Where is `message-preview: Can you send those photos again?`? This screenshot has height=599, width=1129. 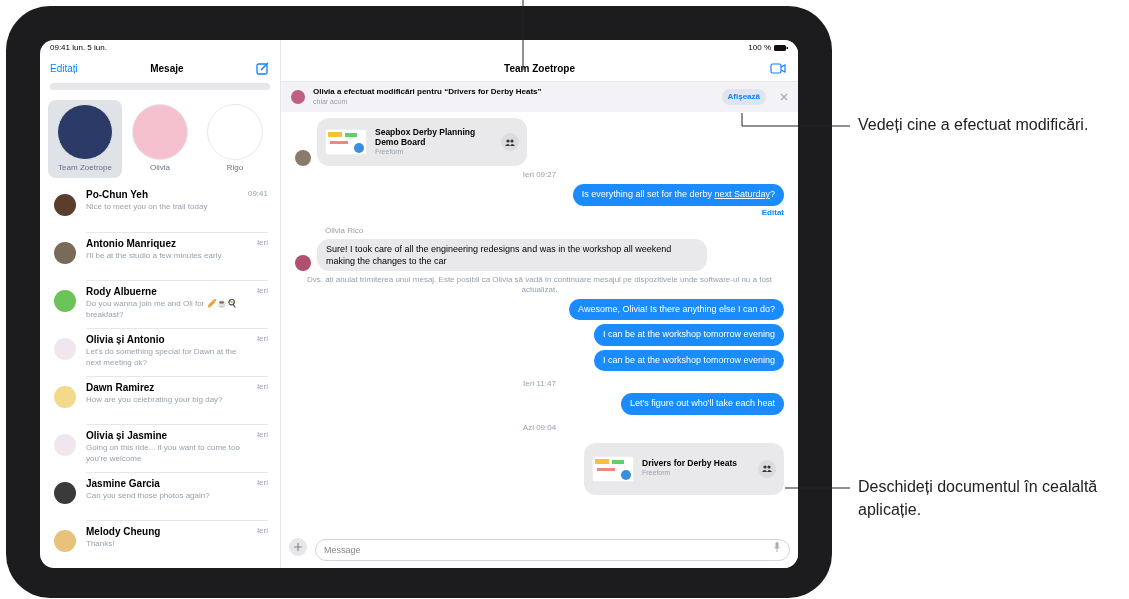 message-preview: Can you send those photos again? is located at coordinates (148, 495).